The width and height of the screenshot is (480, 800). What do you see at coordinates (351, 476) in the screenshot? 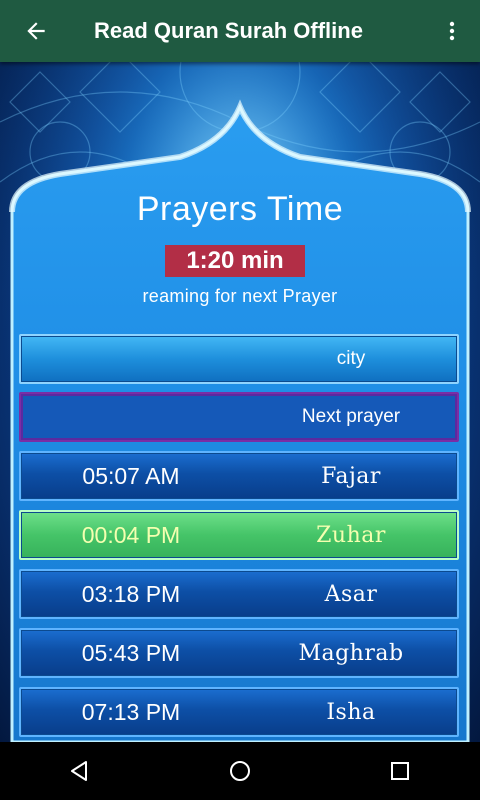
I see `prayer-name: Fajar` at bounding box center [351, 476].